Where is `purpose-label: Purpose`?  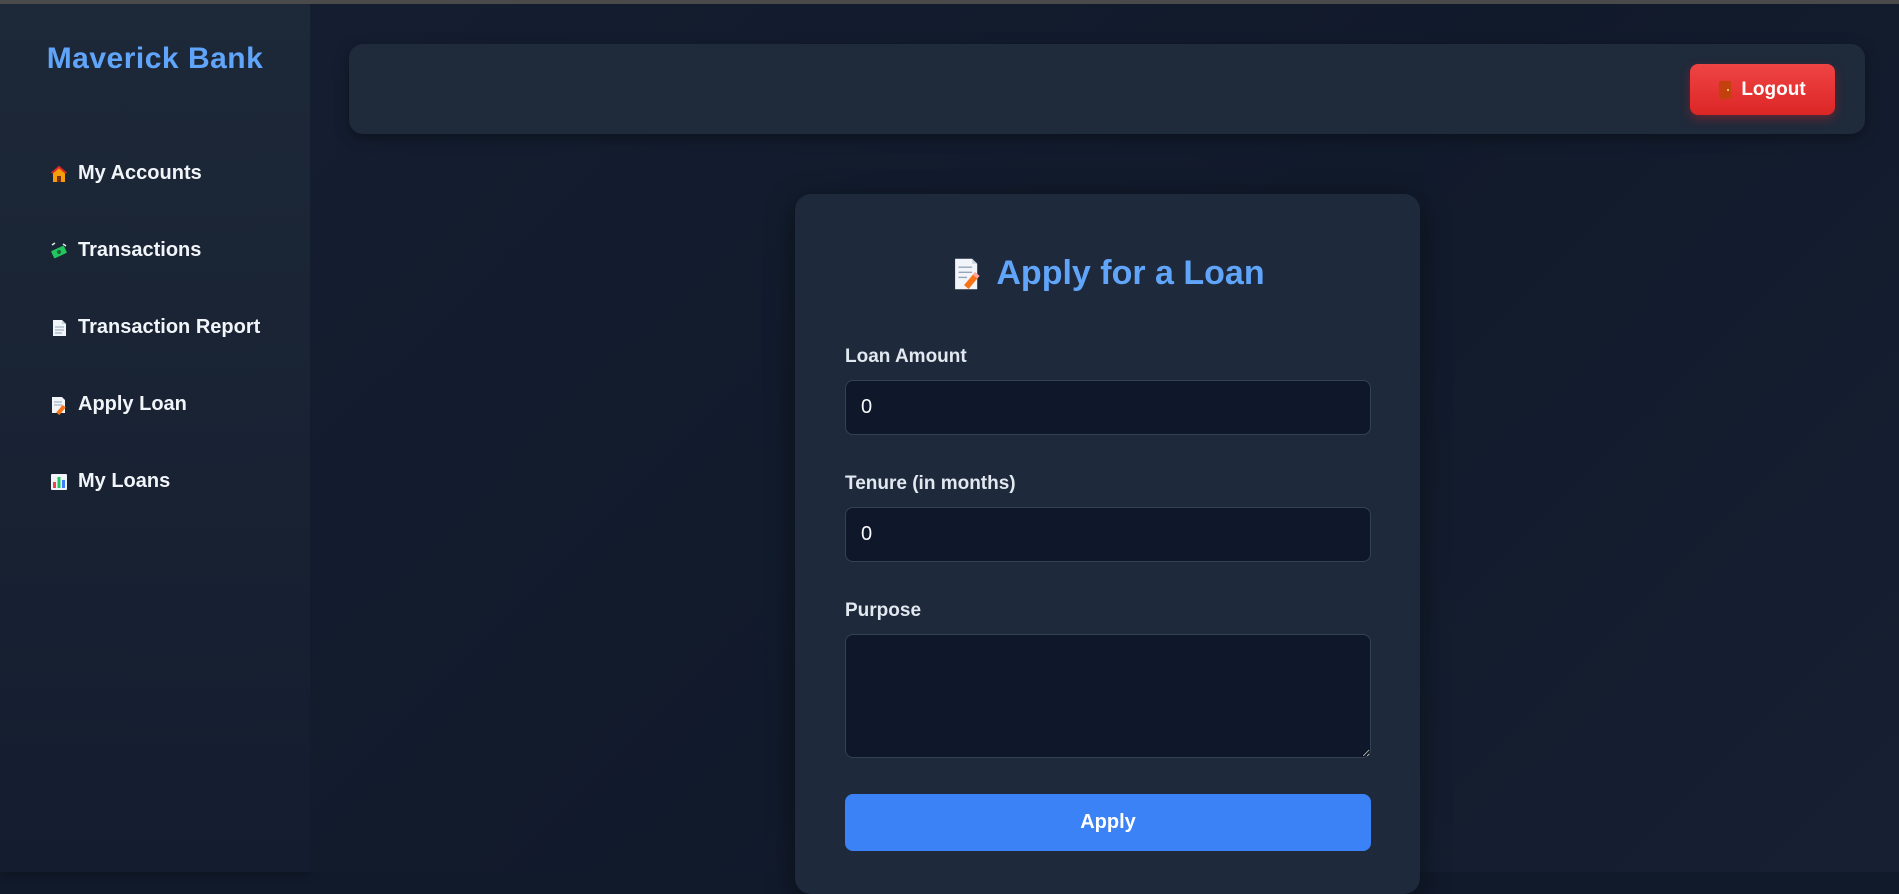 purpose-label: Purpose is located at coordinates (883, 610).